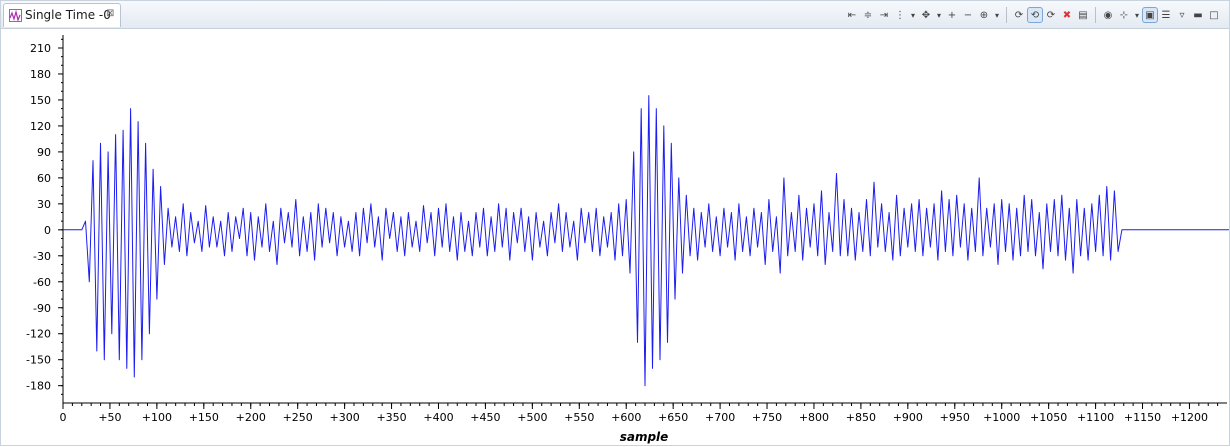  Describe the element at coordinates (40, 48) in the screenshot. I see `y-tick-label: 210` at that location.